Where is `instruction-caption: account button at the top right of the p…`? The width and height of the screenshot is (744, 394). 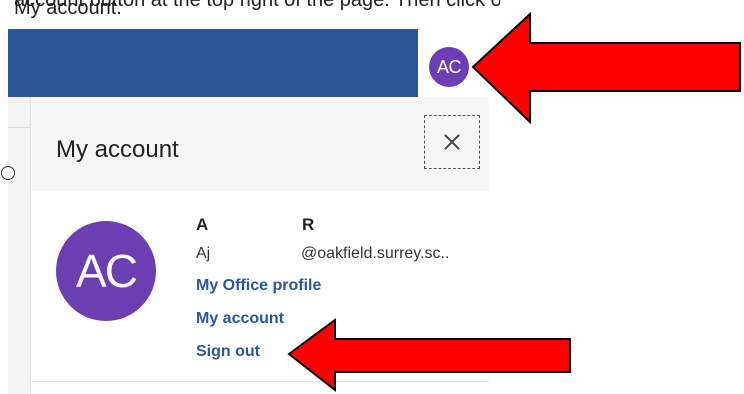
instruction-caption: account button at the top right of the p… is located at coordinates (250, 11).